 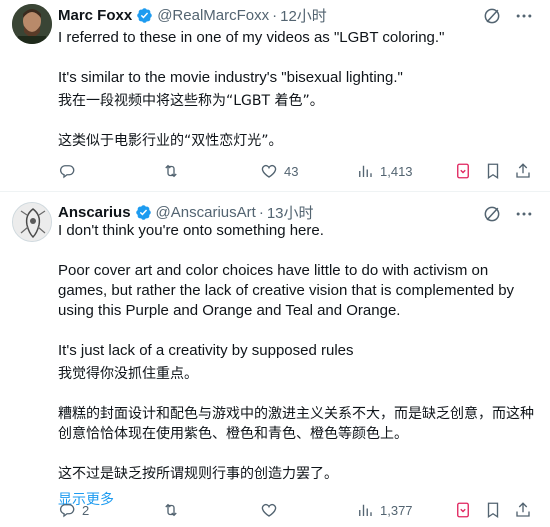 I want to click on author-handle: @RealMarcFoxx, so click(x=213, y=15).